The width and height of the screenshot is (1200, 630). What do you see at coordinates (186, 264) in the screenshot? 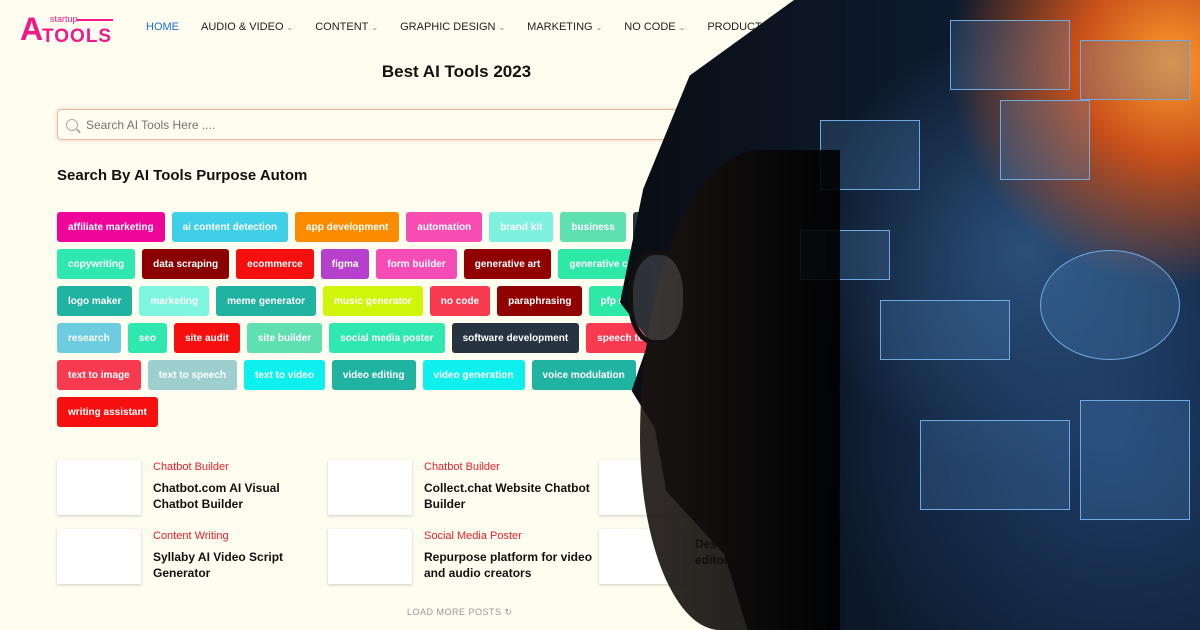
I see `tag-data-scraping: data scraping` at bounding box center [186, 264].